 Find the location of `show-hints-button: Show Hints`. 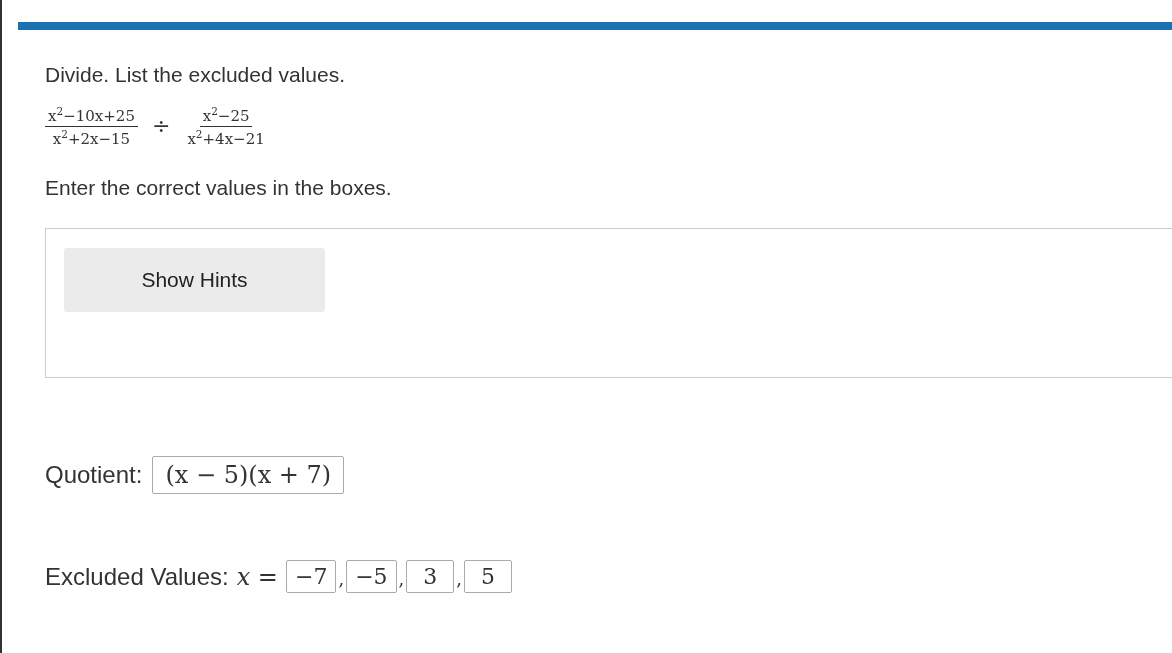

show-hints-button: Show Hints is located at coordinates (194, 280).